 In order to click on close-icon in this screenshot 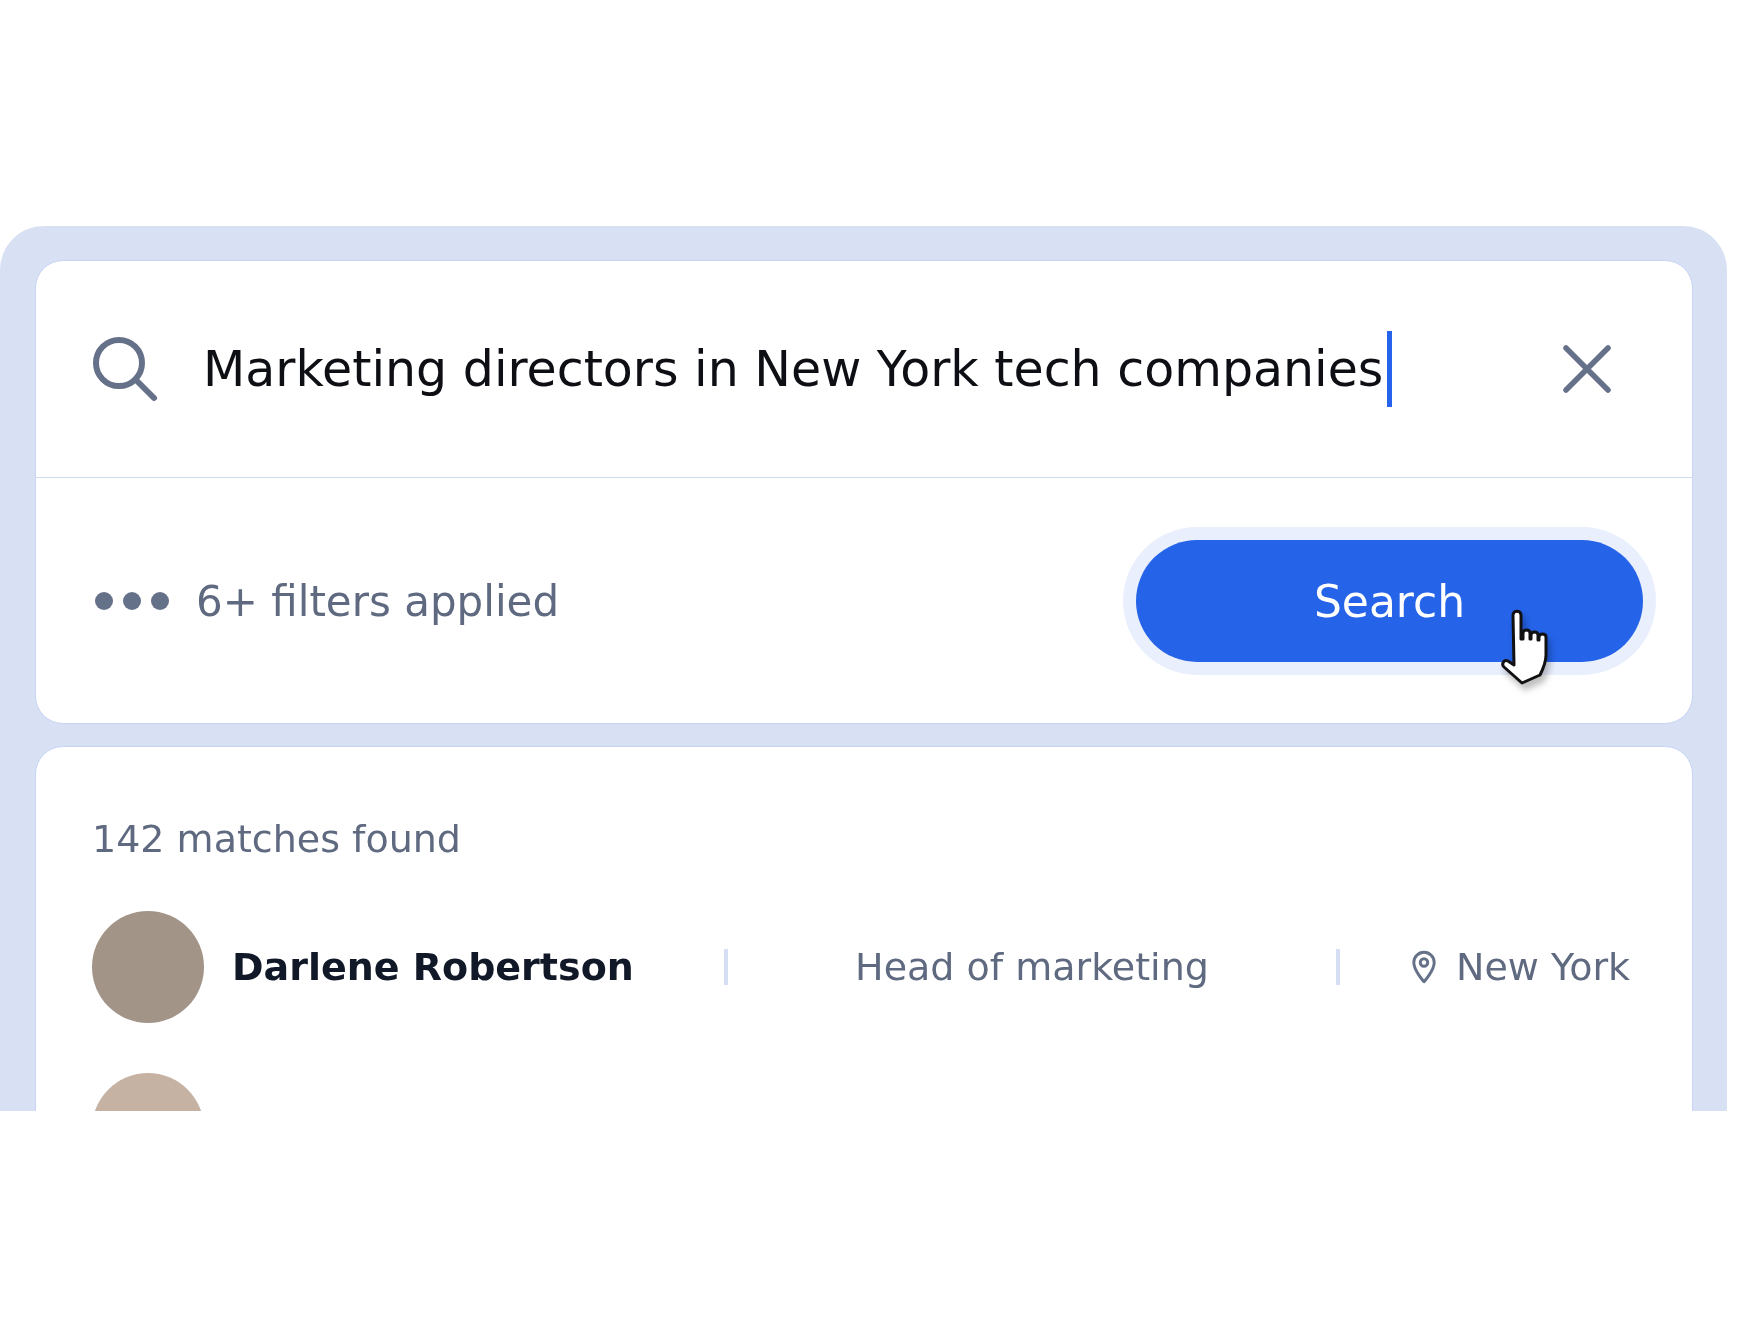, I will do `click(1587, 369)`.